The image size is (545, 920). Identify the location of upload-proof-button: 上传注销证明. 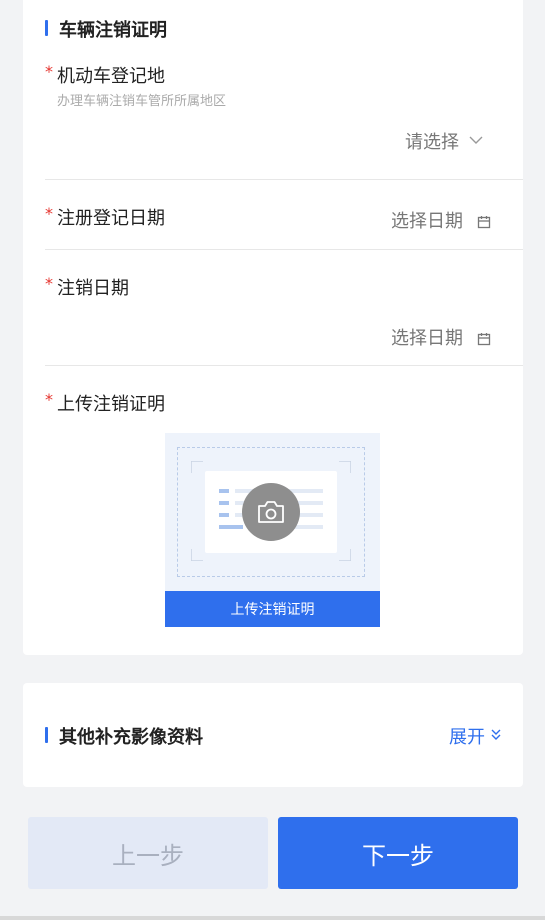
(272, 609).